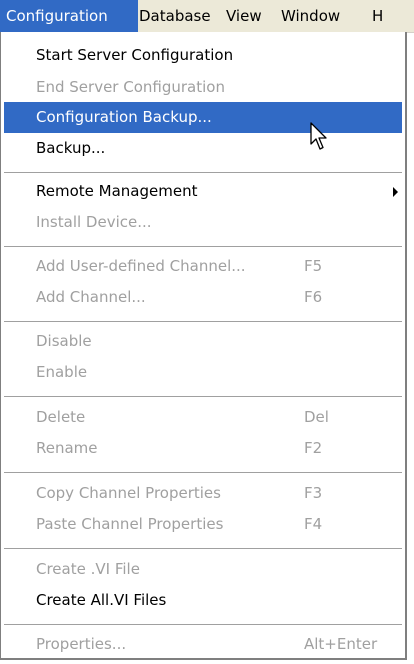 This screenshot has height=664, width=414. Describe the element at coordinates (67, 448) in the screenshot. I see `menu-item-label: Rename` at that location.